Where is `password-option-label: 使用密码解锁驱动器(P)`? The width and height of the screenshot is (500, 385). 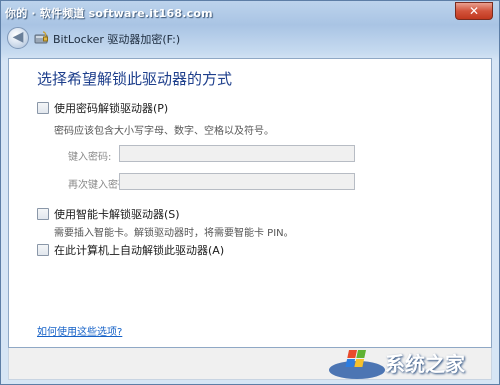
password-option-label: 使用密码解锁驱动器(P) is located at coordinates (111, 108).